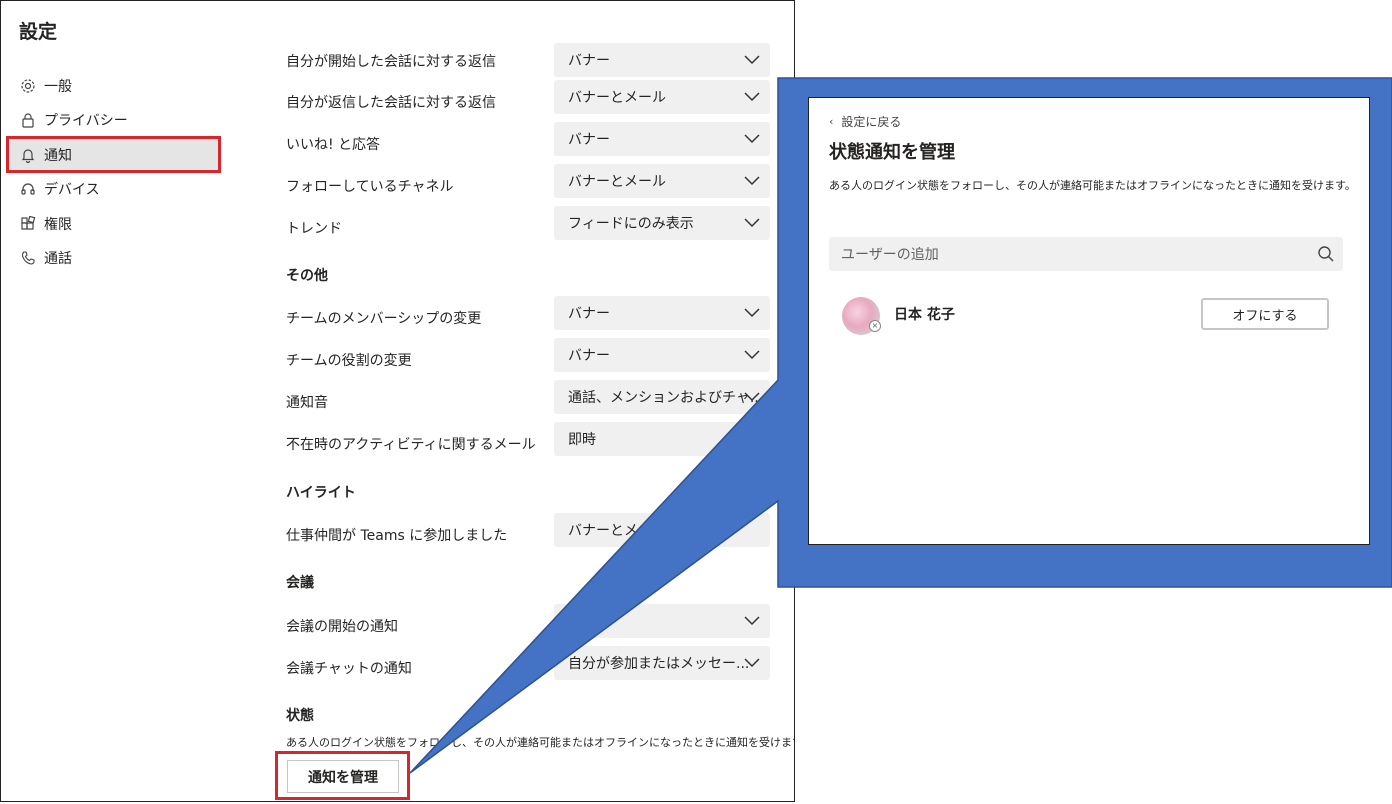  I want to click on section-heading-meetings: 会議, so click(300, 583).